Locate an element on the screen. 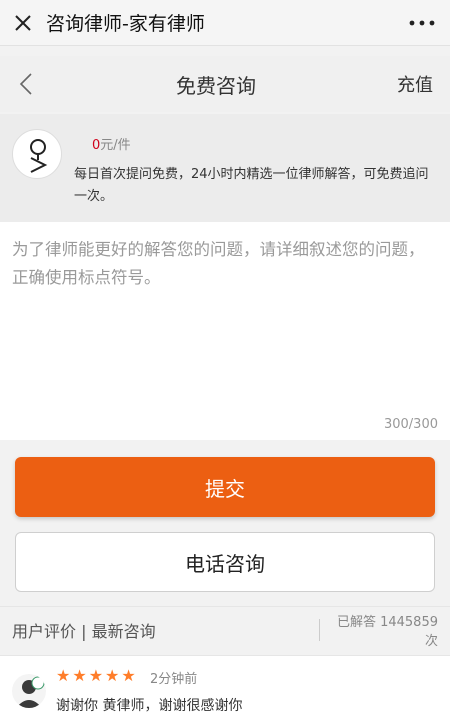 Image resolution: width=450 pixels, height=723 pixels. back-button is located at coordinates (26, 84).